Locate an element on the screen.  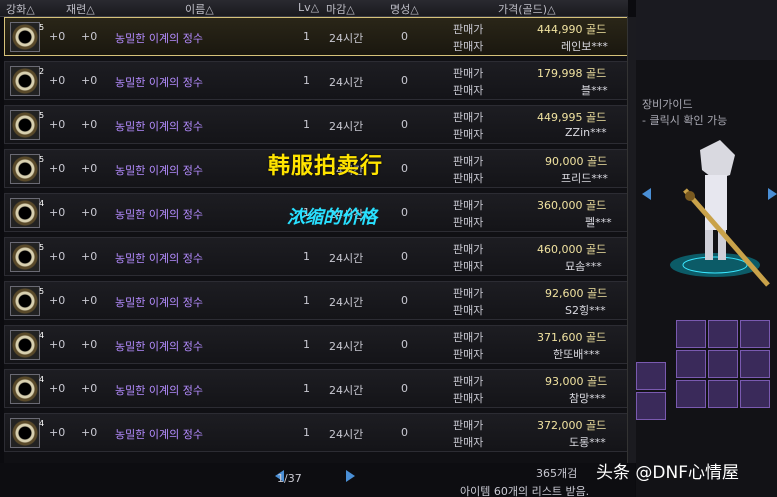
equipment-guide-title: 장비가이드 is located at coordinates (667, 104).